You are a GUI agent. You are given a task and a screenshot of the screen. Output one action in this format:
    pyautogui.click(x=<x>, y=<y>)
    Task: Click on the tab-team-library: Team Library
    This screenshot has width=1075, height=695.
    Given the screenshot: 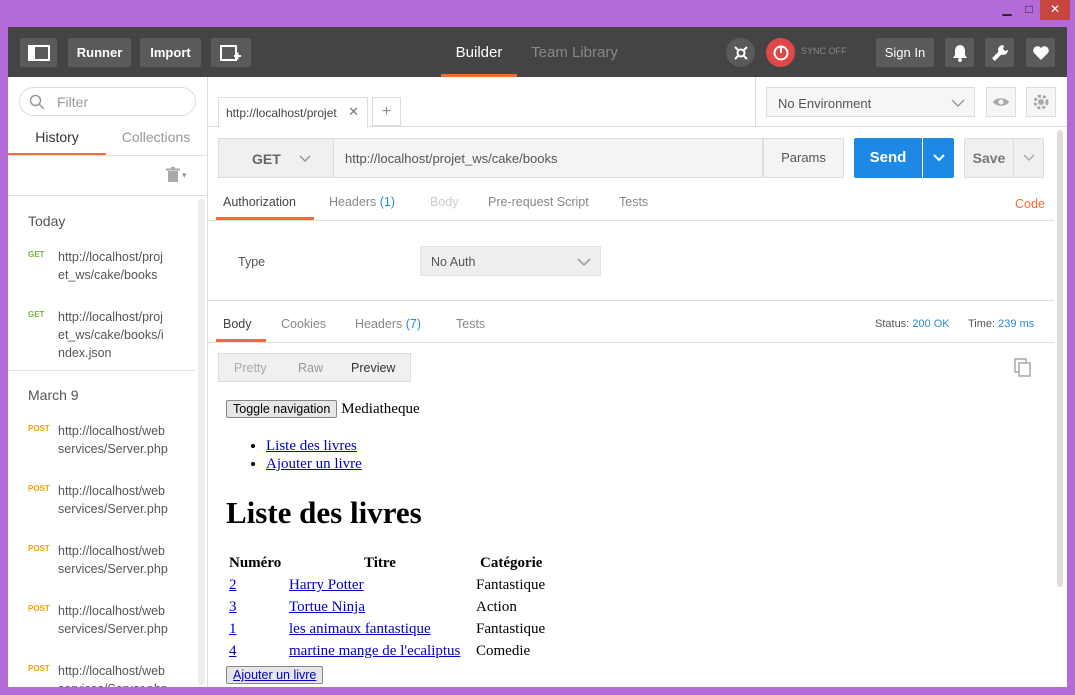 What is the action you would take?
    pyautogui.click(x=574, y=52)
    